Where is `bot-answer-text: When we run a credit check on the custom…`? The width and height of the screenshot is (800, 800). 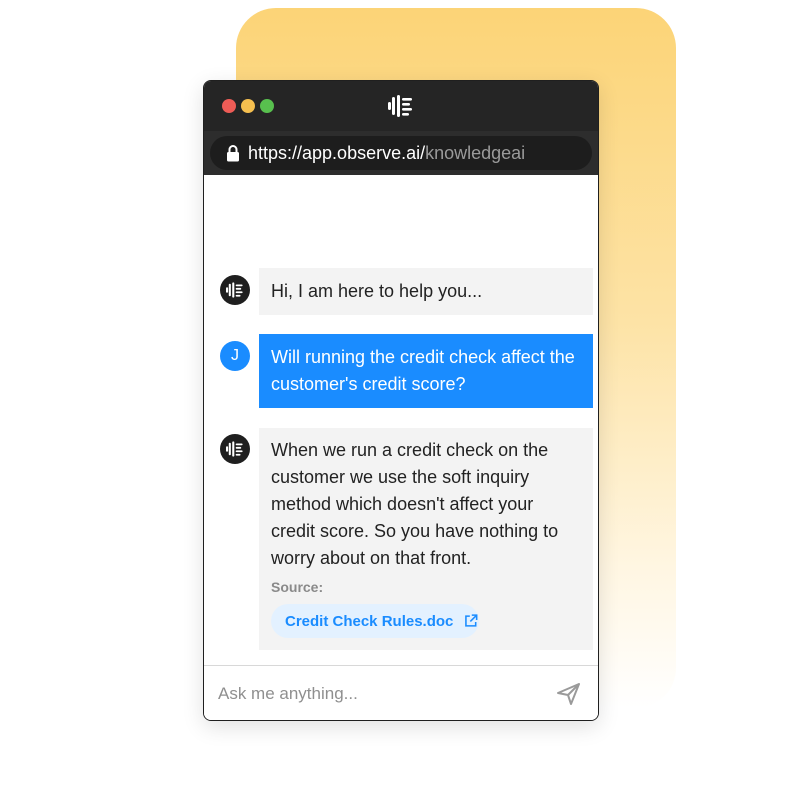
bot-answer-text: When we run a credit check on the custom… is located at coordinates (415, 504).